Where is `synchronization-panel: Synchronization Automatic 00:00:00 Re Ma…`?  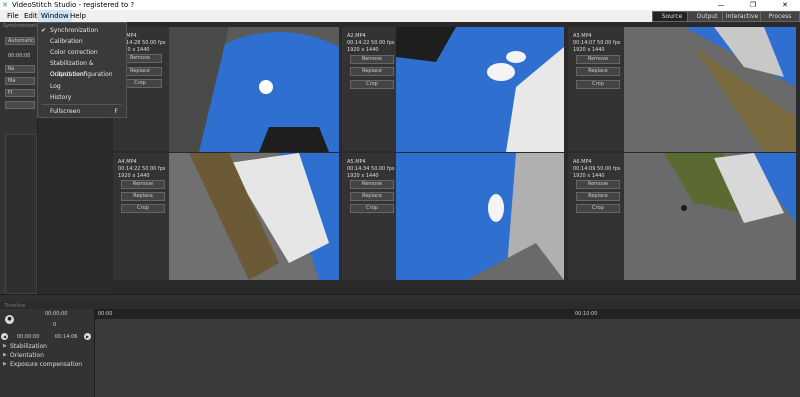 synchronization-panel: Synchronization Automatic 00:00:00 Re Ma… is located at coordinates (21, 158).